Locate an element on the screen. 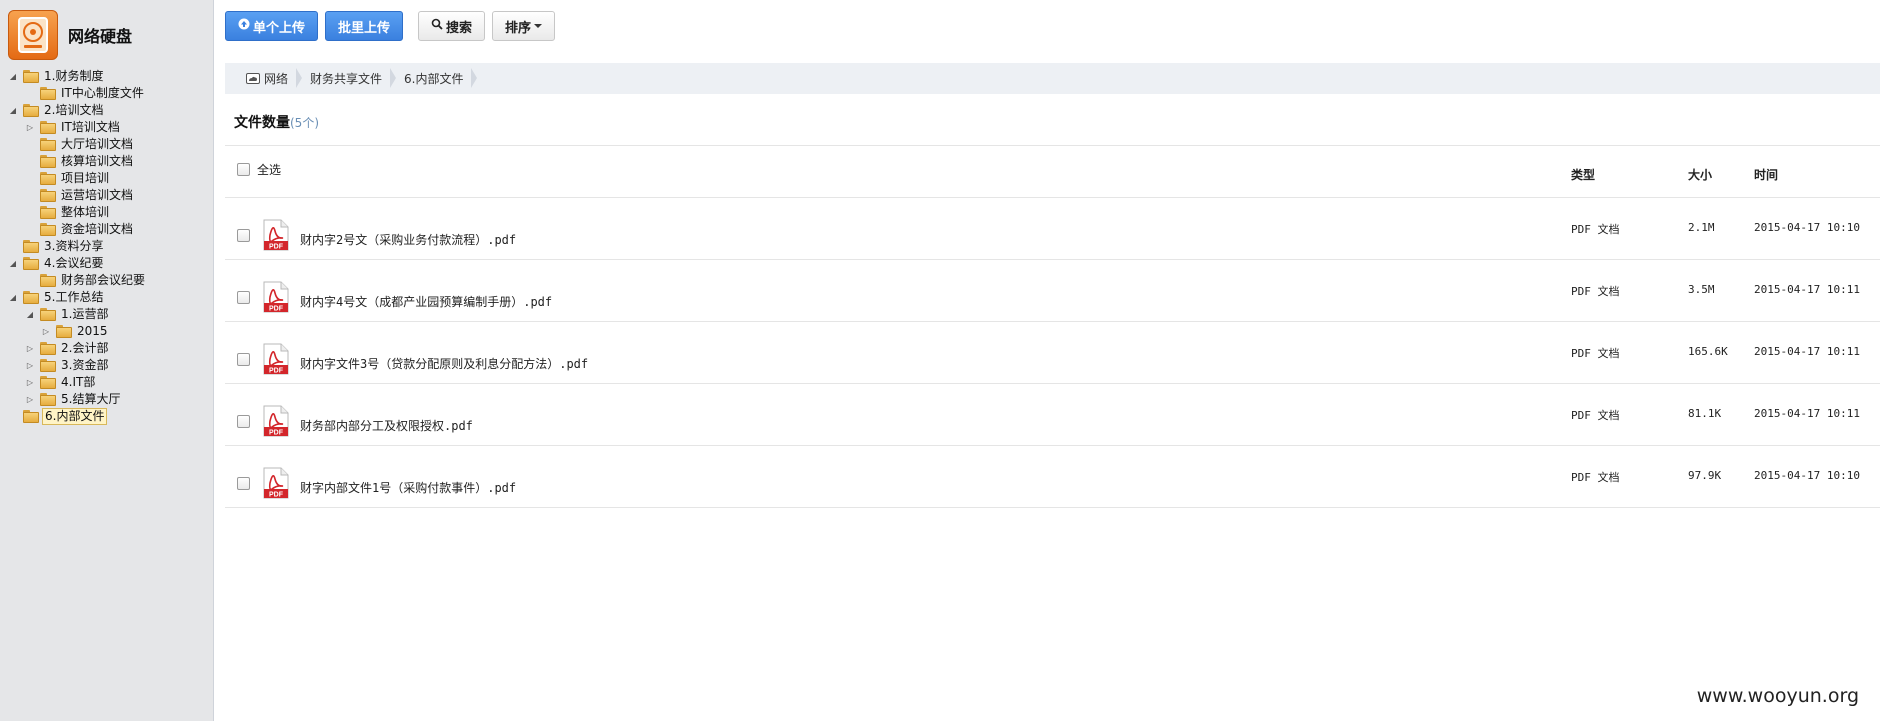 The height and width of the screenshot is (721, 1883). file-time: 2015-04-17 10:11 is located at coordinates (1807, 351).